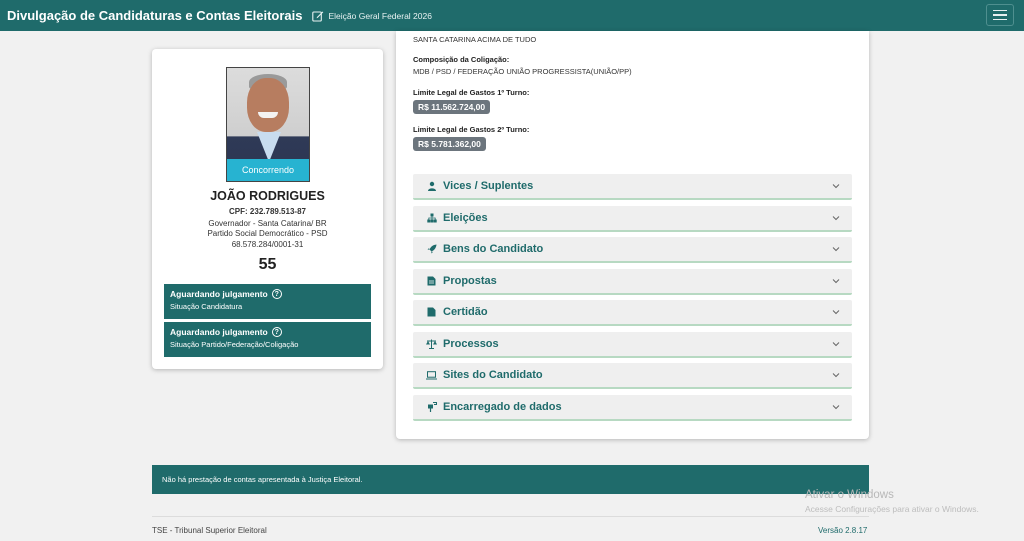  Describe the element at coordinates (502, 407) in the screenshot. I see `accordion-label: Encarregado de dados` at that location.